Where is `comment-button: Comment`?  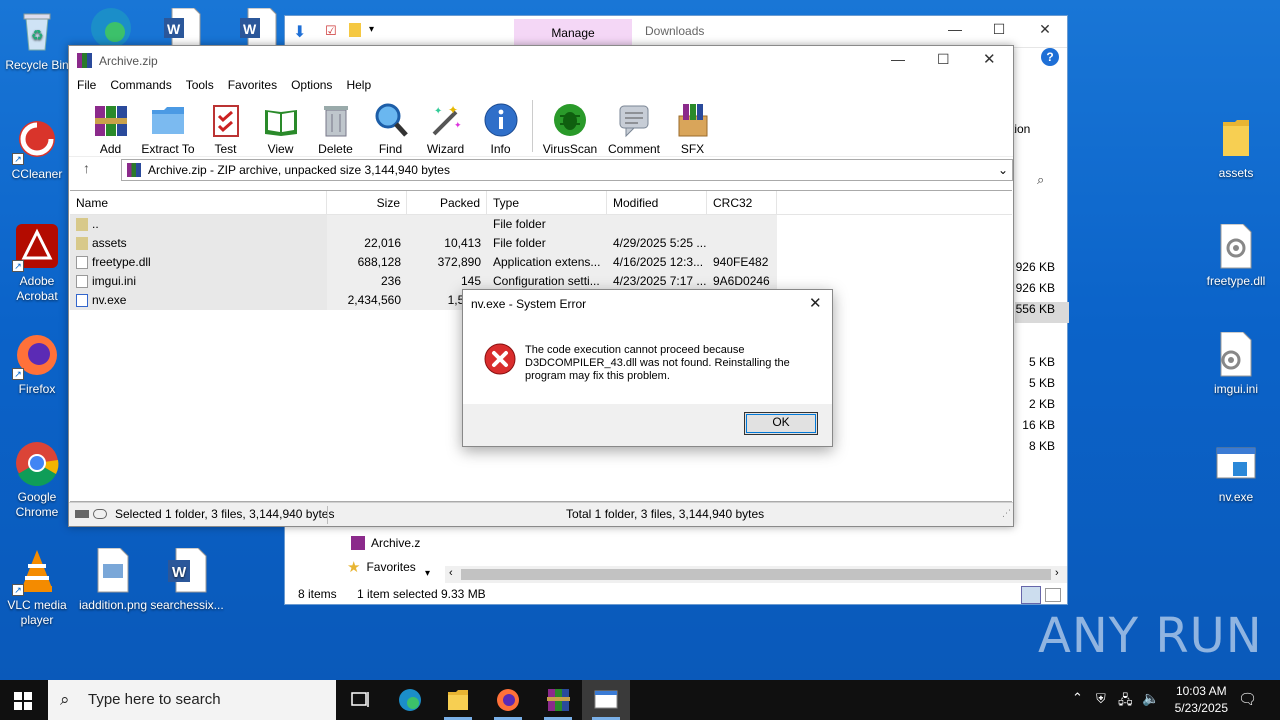 comment-button: Comment is located at coordinates (634, 126).